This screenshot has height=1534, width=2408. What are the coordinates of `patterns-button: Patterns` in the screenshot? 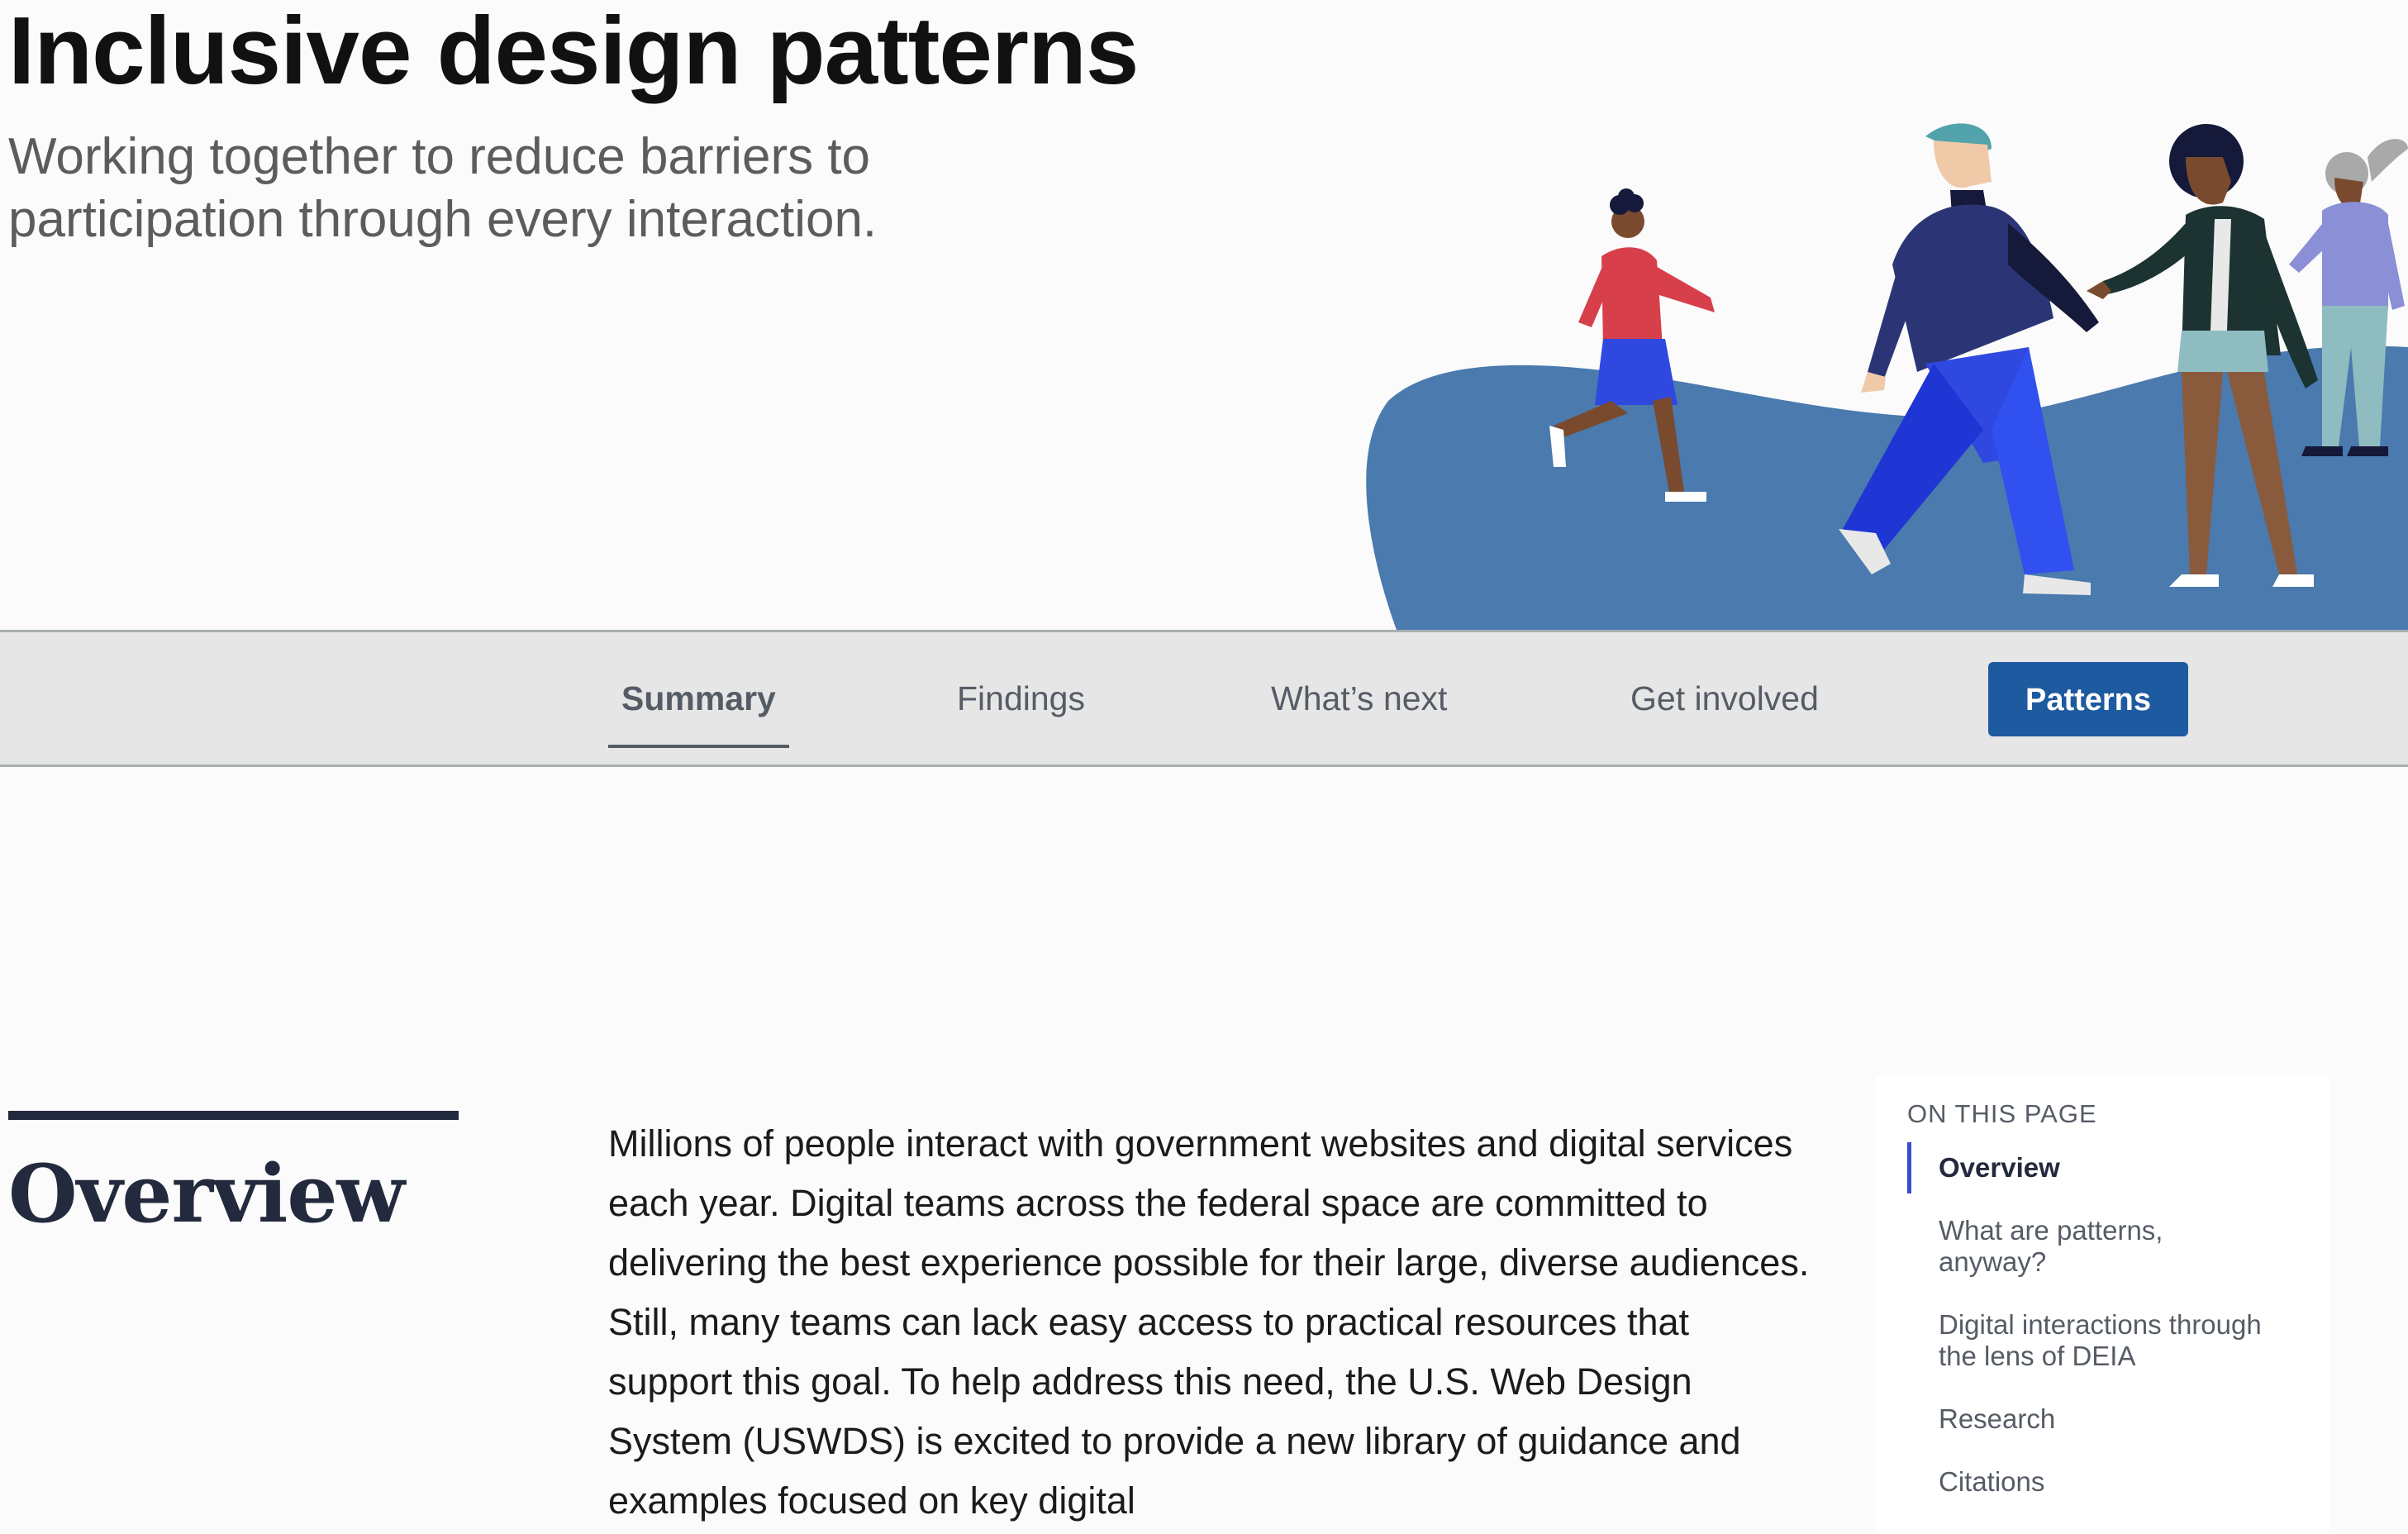 It's located at (2088, 699).